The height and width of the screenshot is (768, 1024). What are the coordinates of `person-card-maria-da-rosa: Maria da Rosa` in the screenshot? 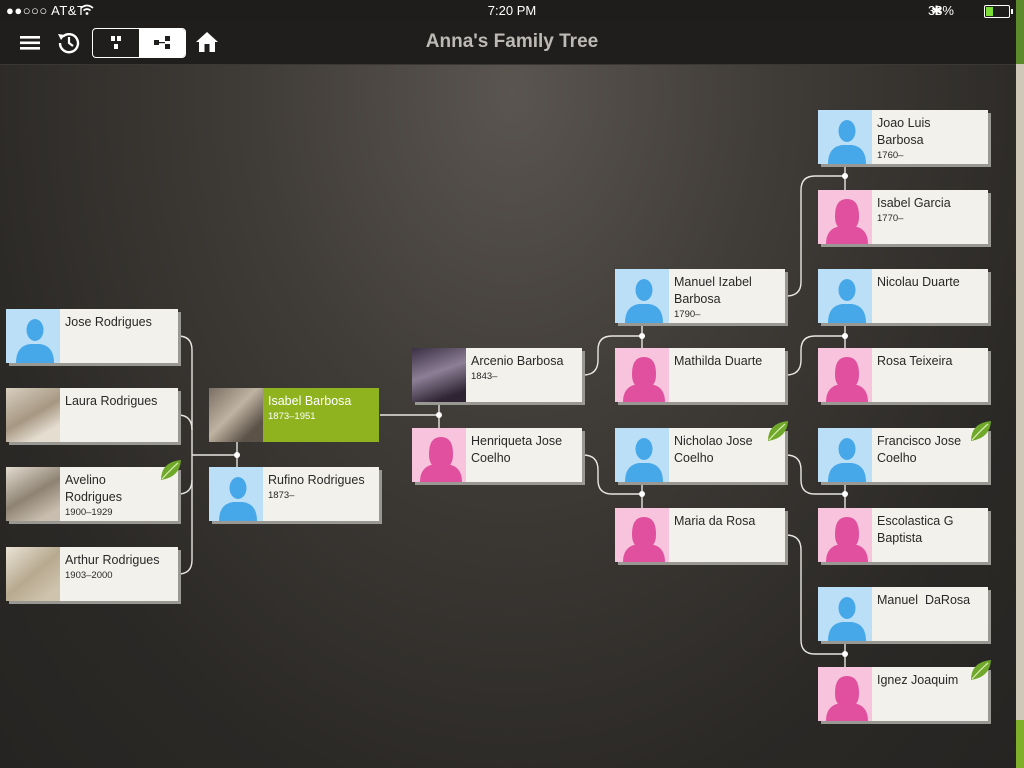 It's located at (700, 535).